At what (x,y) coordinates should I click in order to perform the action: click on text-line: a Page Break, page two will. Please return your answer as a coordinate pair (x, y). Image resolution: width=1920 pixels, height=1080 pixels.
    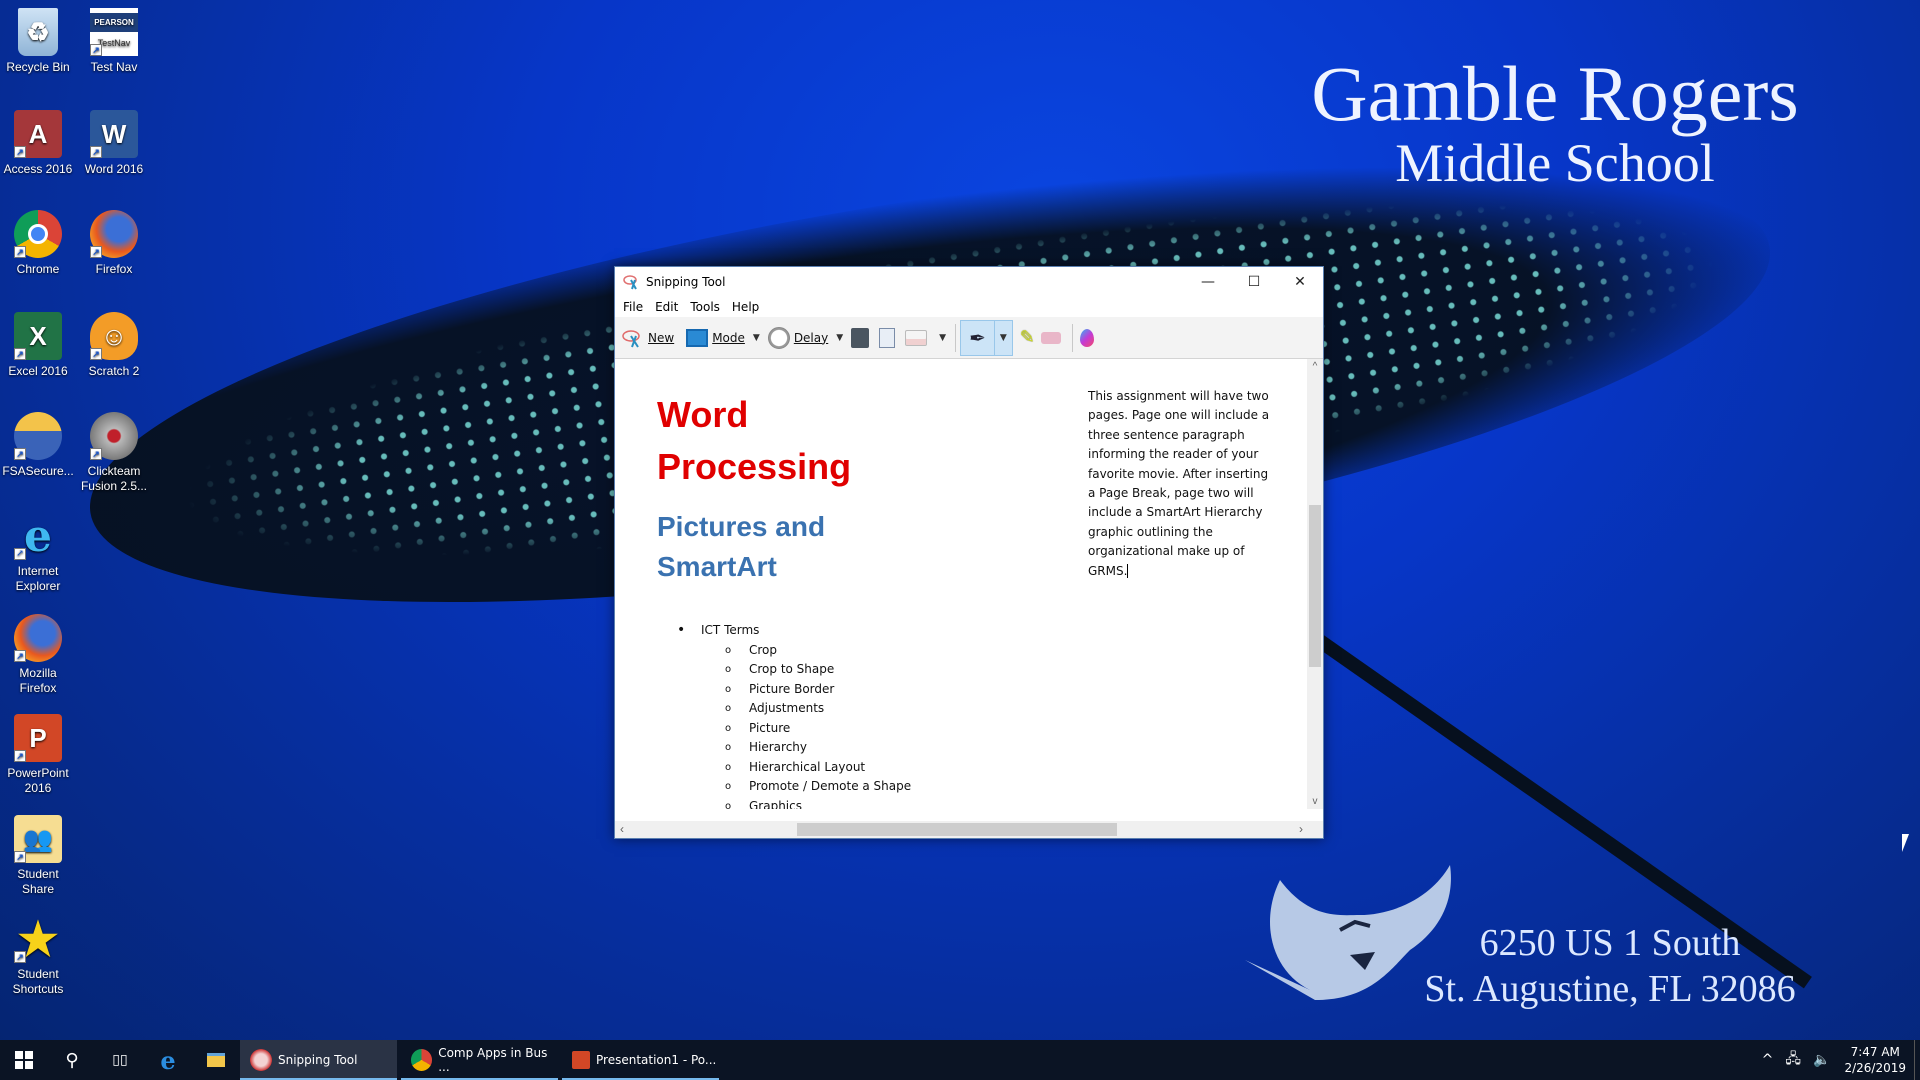
    Looking at the image, I should click on (1171, 493).